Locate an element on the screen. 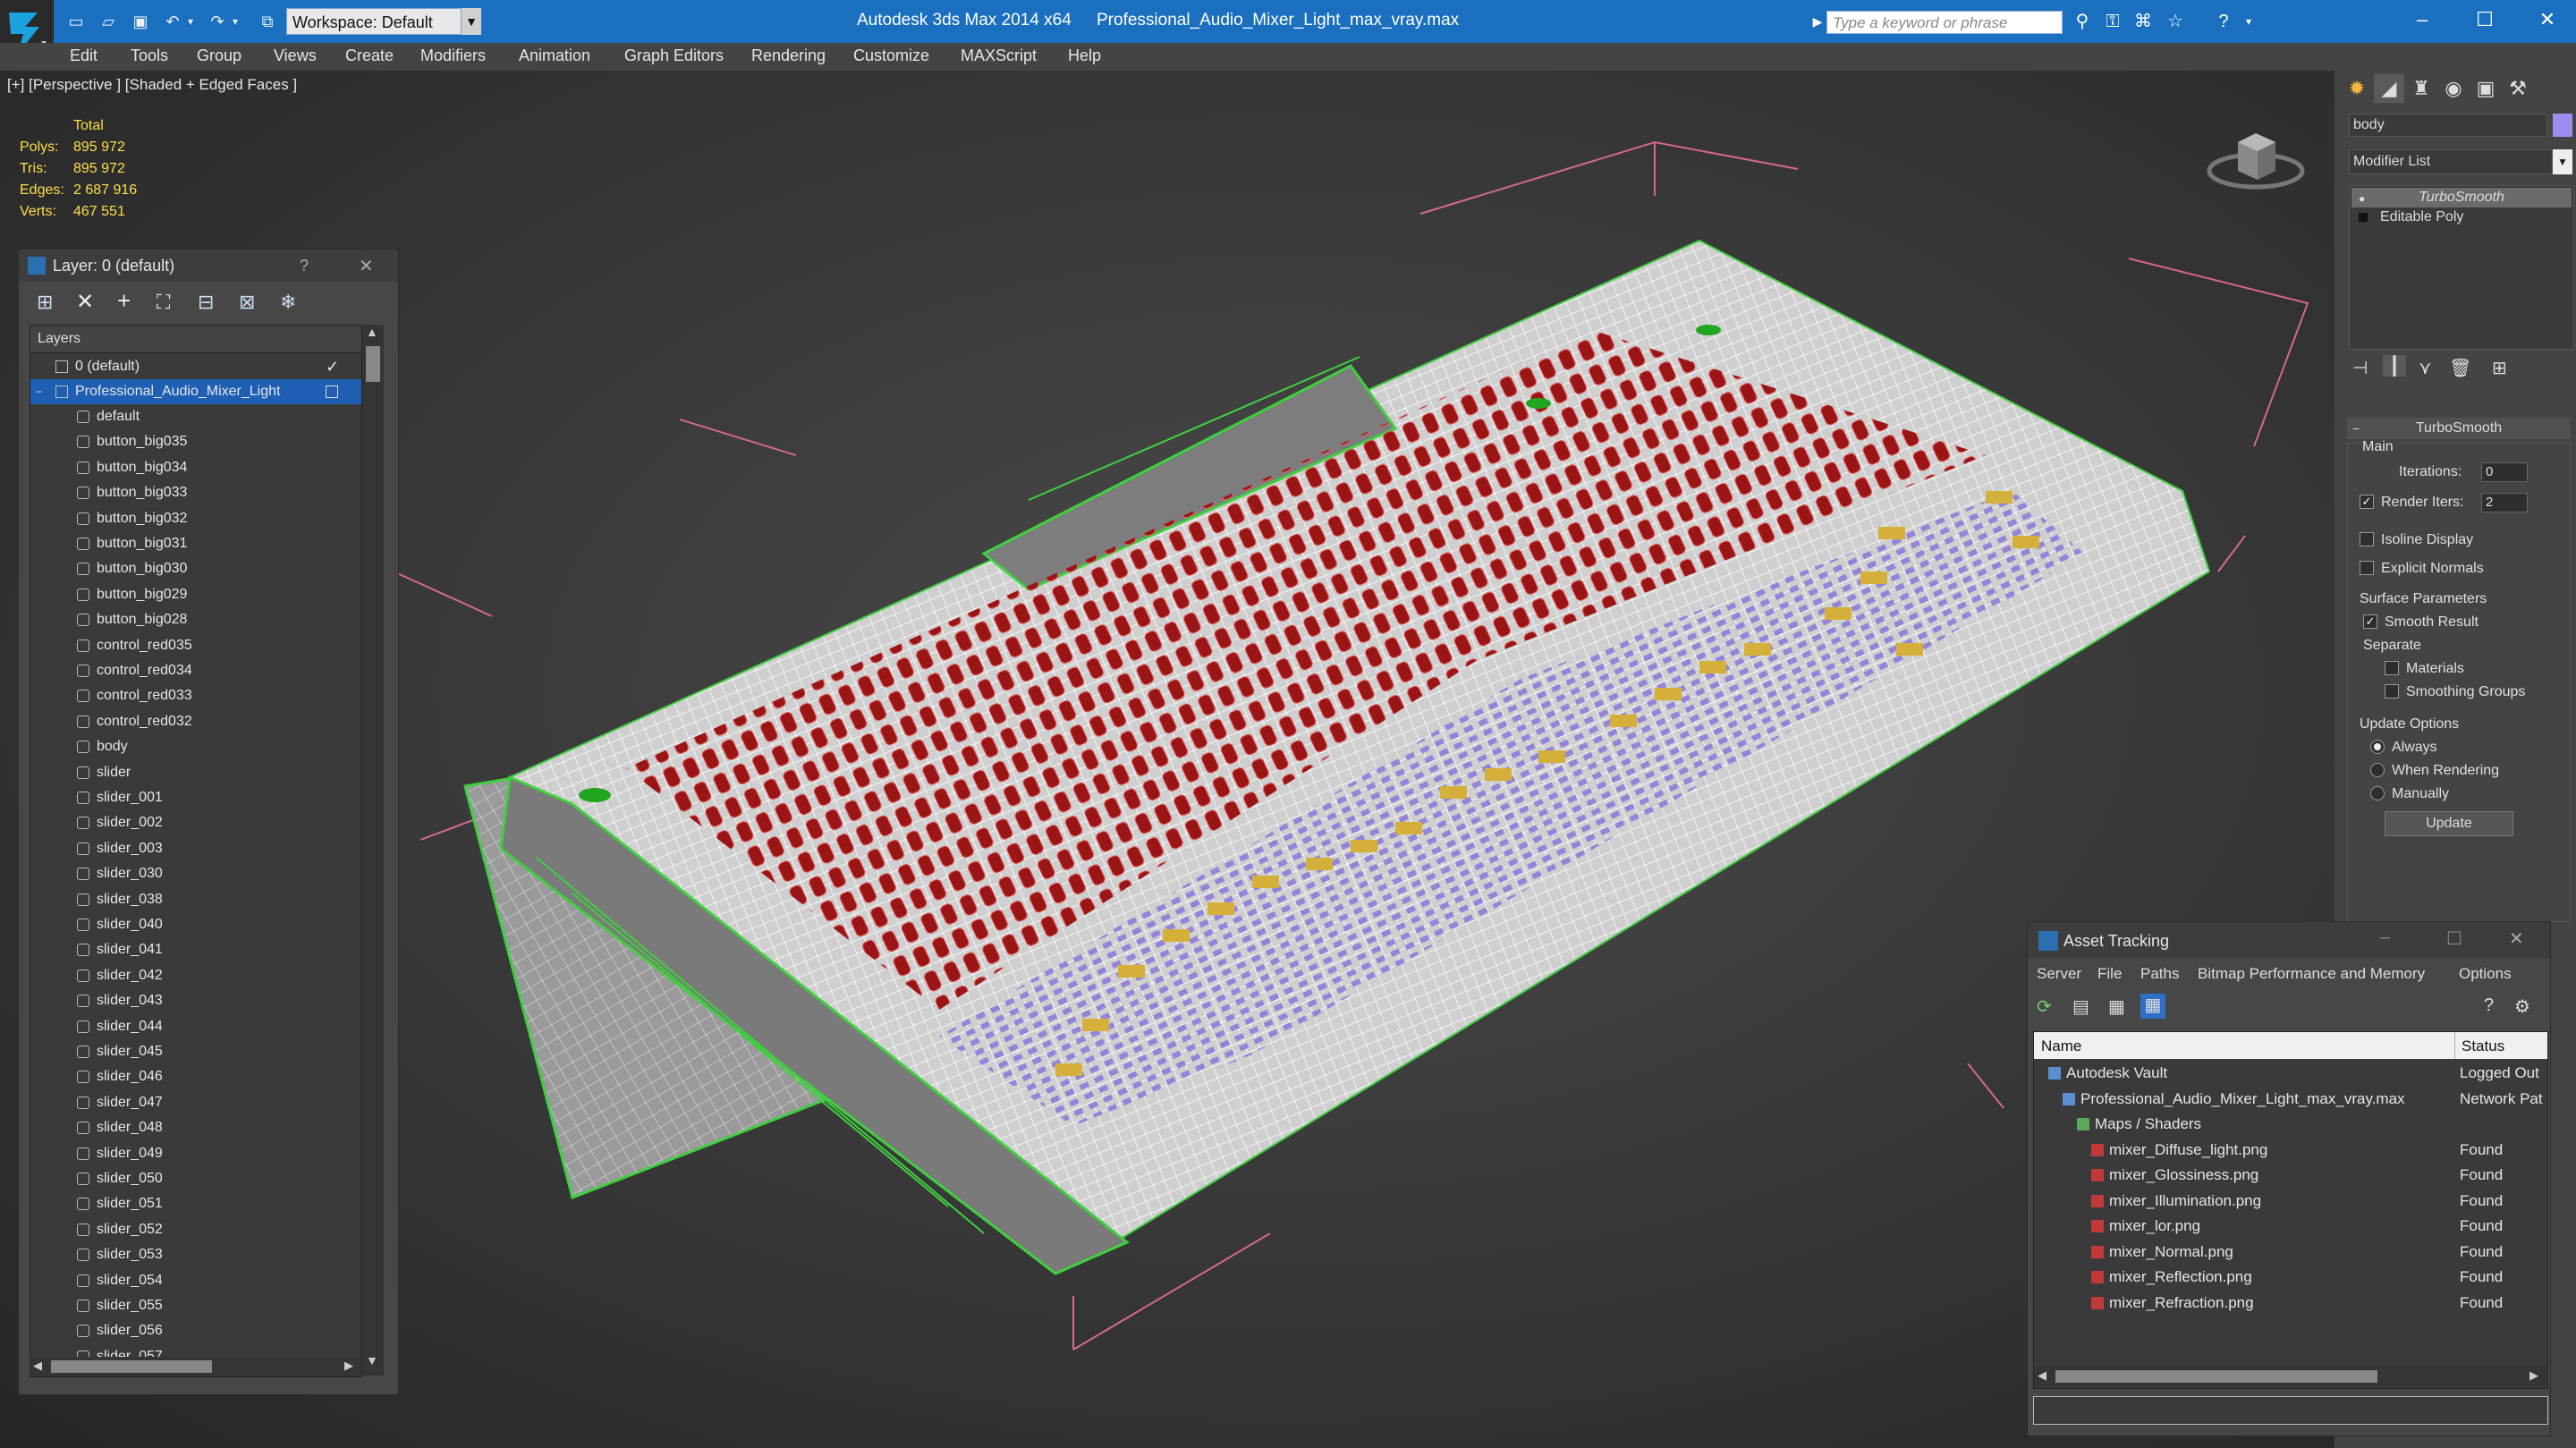 This screenshot has width=2576, height=1448. layer-object-row: control_red034 is located at coordinates (195, 670).